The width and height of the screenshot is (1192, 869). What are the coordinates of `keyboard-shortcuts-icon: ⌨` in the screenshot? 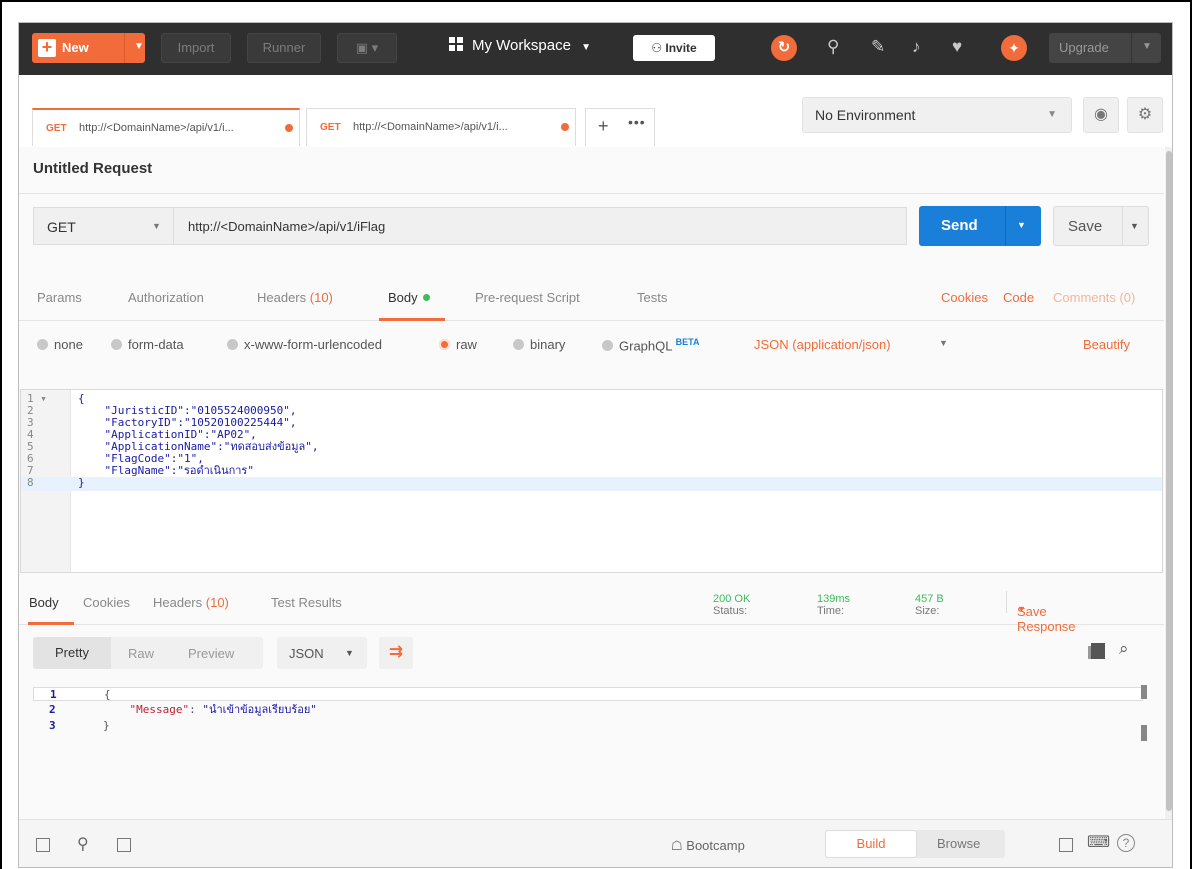 It's located at (1098, 842).